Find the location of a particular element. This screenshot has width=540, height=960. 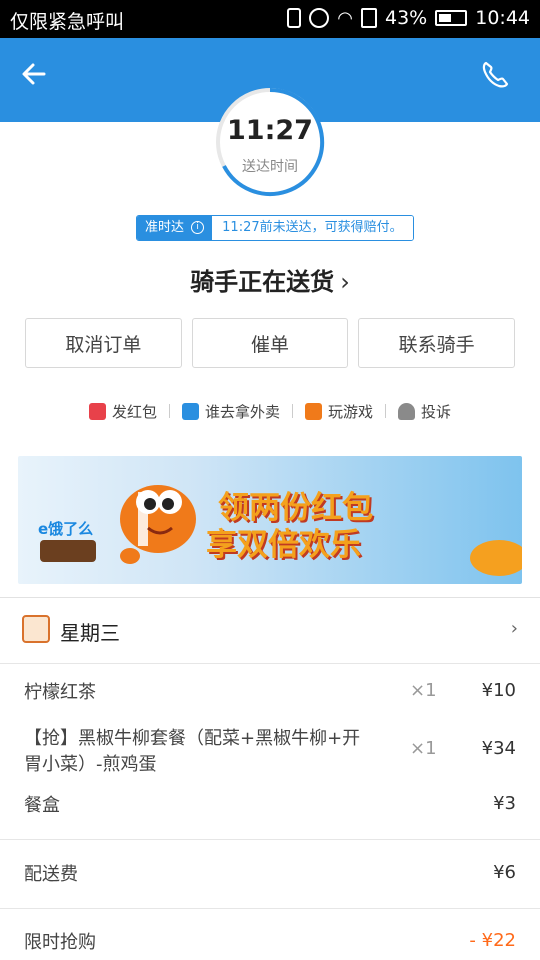

cancel-order-button: 取消订单 is located at coordinates (103, 343).